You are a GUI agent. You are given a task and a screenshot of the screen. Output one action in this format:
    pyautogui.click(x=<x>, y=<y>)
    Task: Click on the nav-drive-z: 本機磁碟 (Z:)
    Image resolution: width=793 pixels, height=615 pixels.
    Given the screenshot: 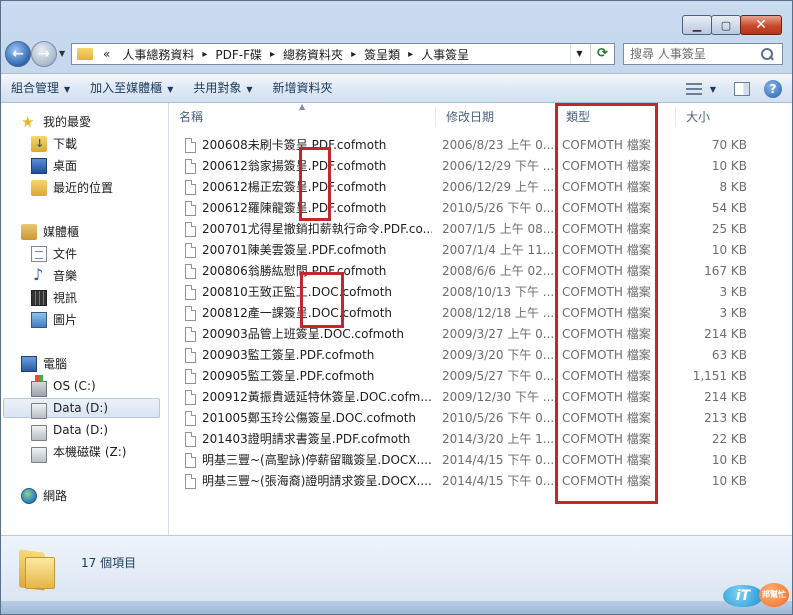 What is the action you would take?
    pyautogui.click(x=78, y=452)
    